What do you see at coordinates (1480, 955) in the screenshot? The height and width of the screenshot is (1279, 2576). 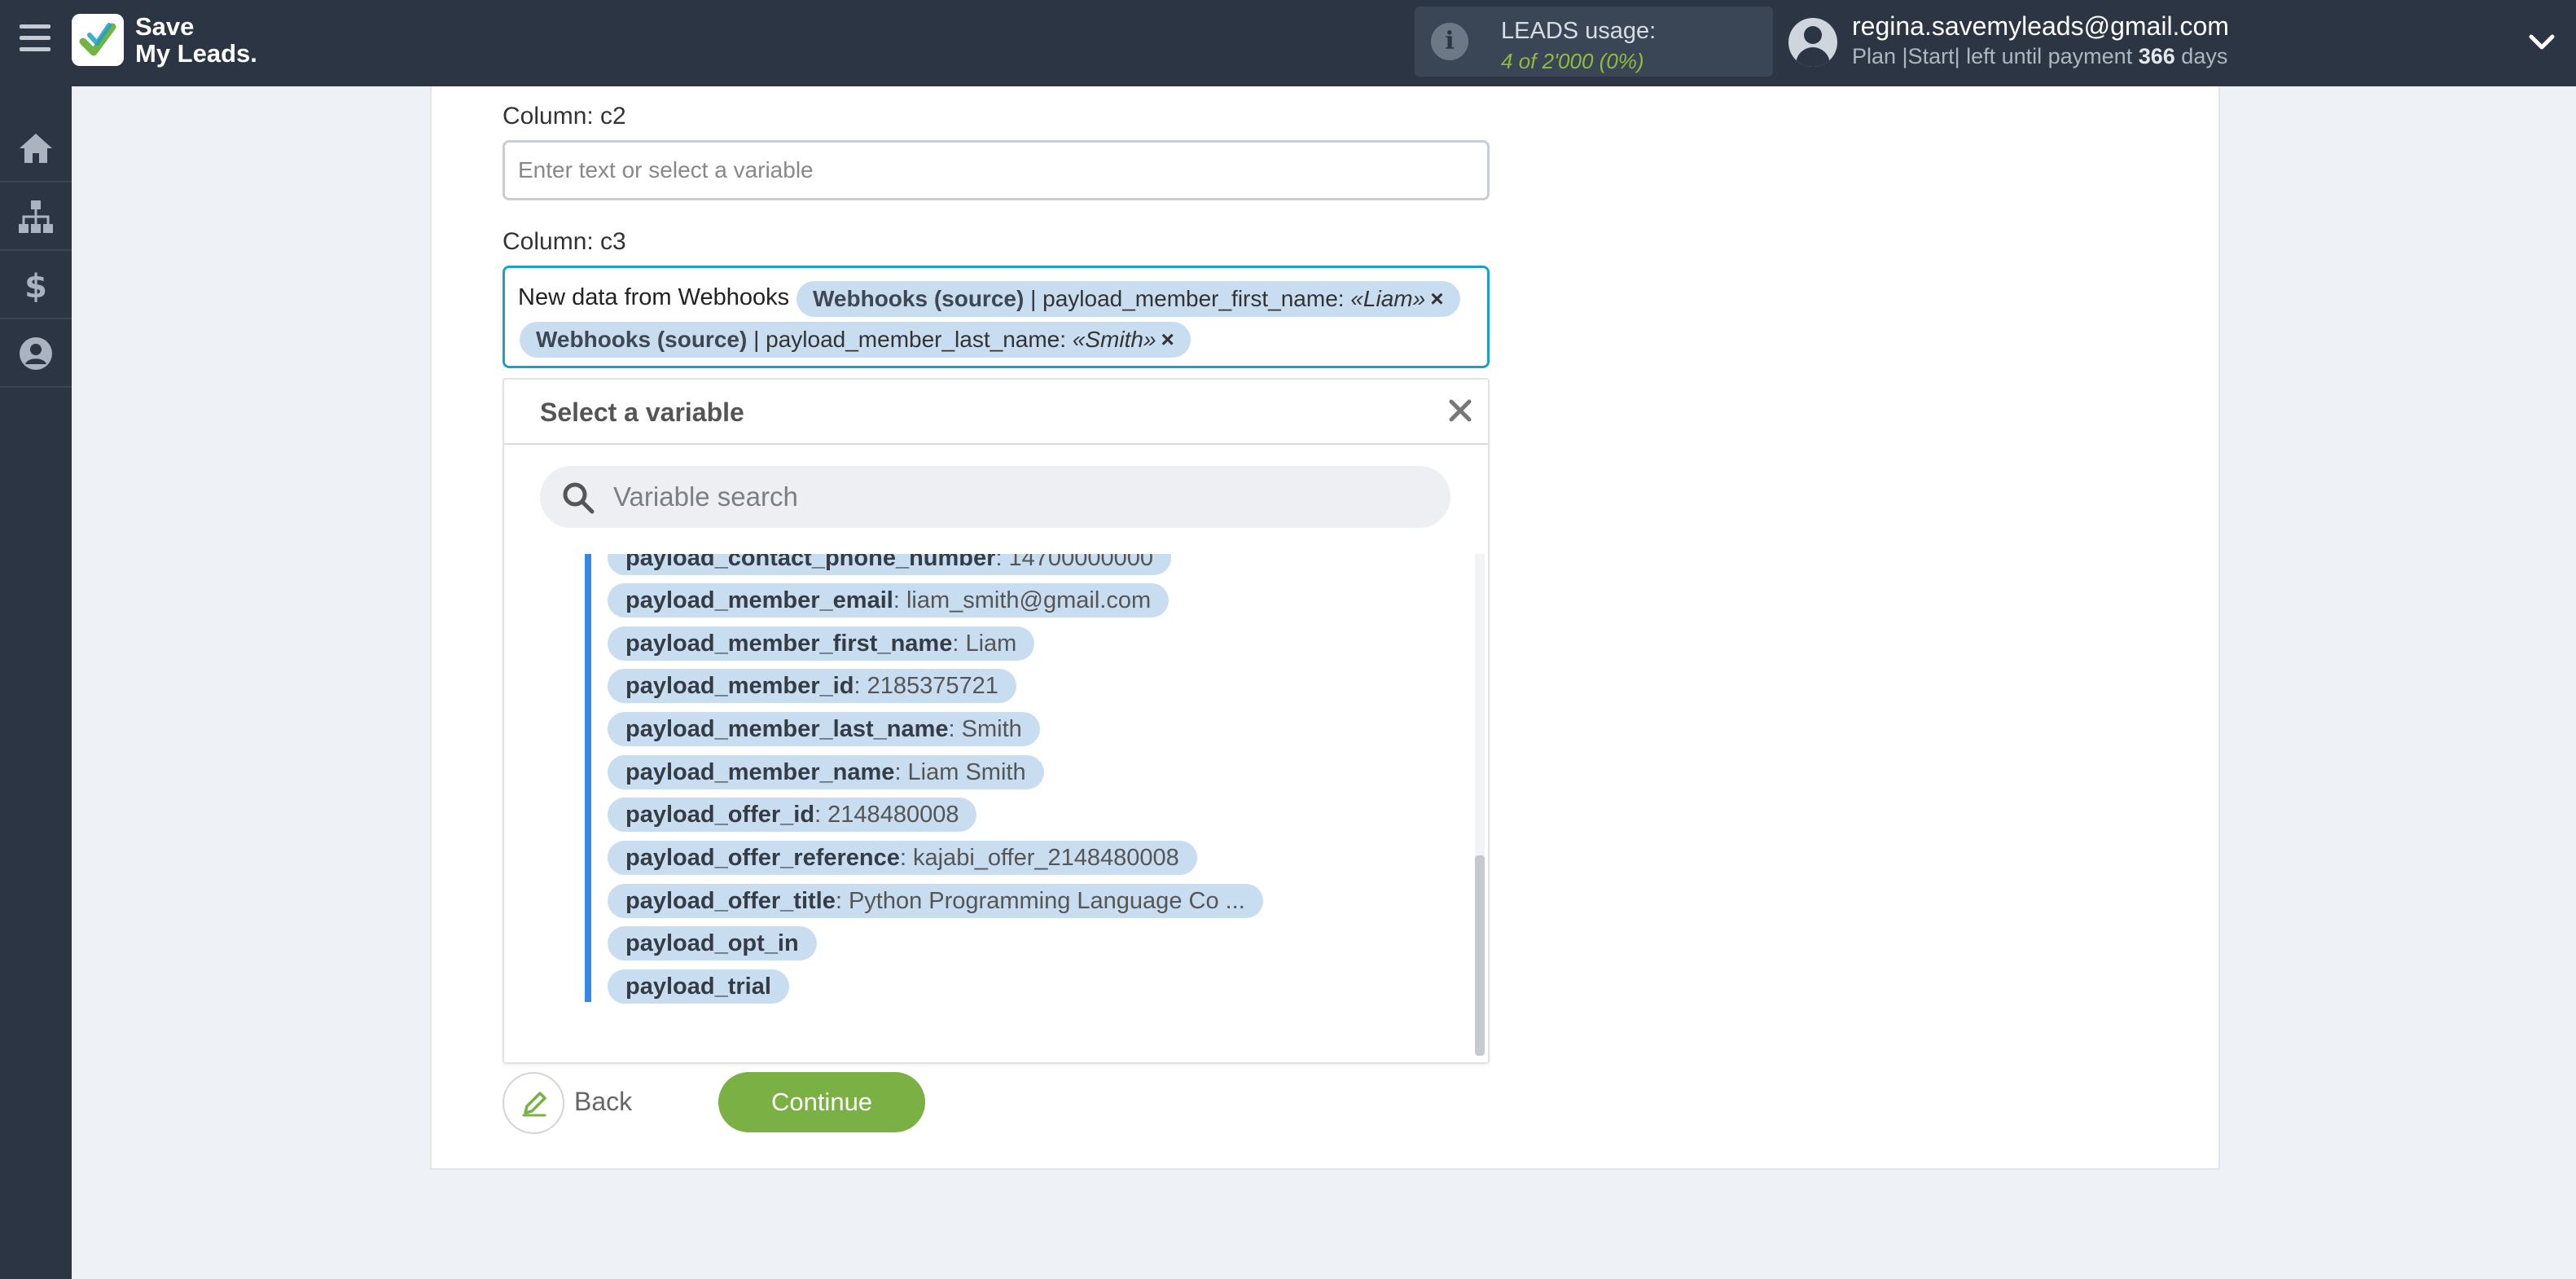 I see `scrollbar-thumb` at bounding box center [1480, 955].